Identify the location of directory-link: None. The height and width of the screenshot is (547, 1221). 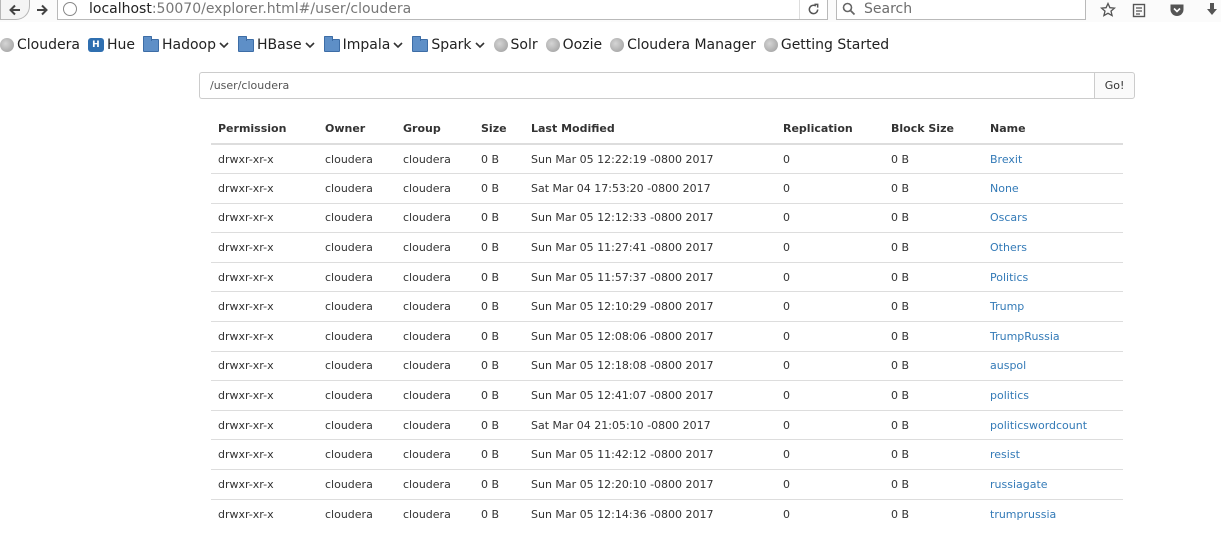
(1004, 188).